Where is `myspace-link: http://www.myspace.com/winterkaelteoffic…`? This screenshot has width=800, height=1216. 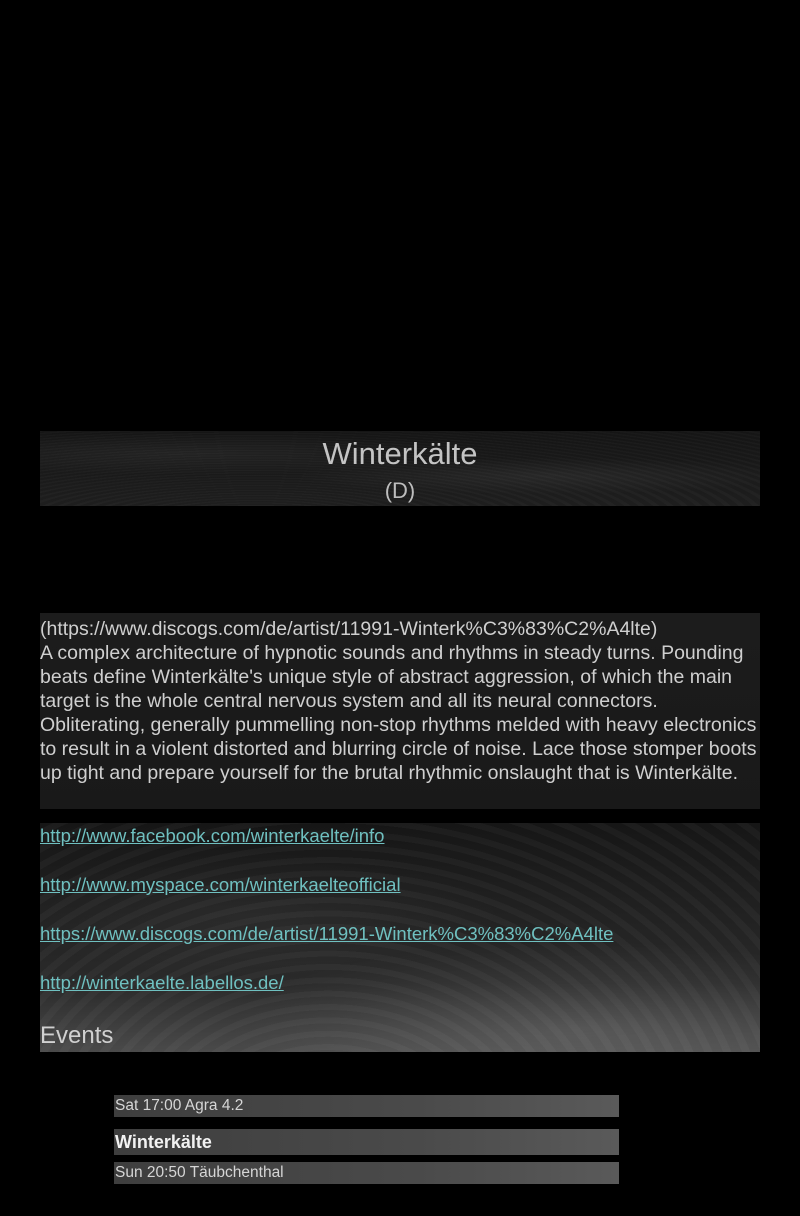 myspace-link: http://www.myspace.com/winterkaelteoffic… is located at coordinates (220, 885).